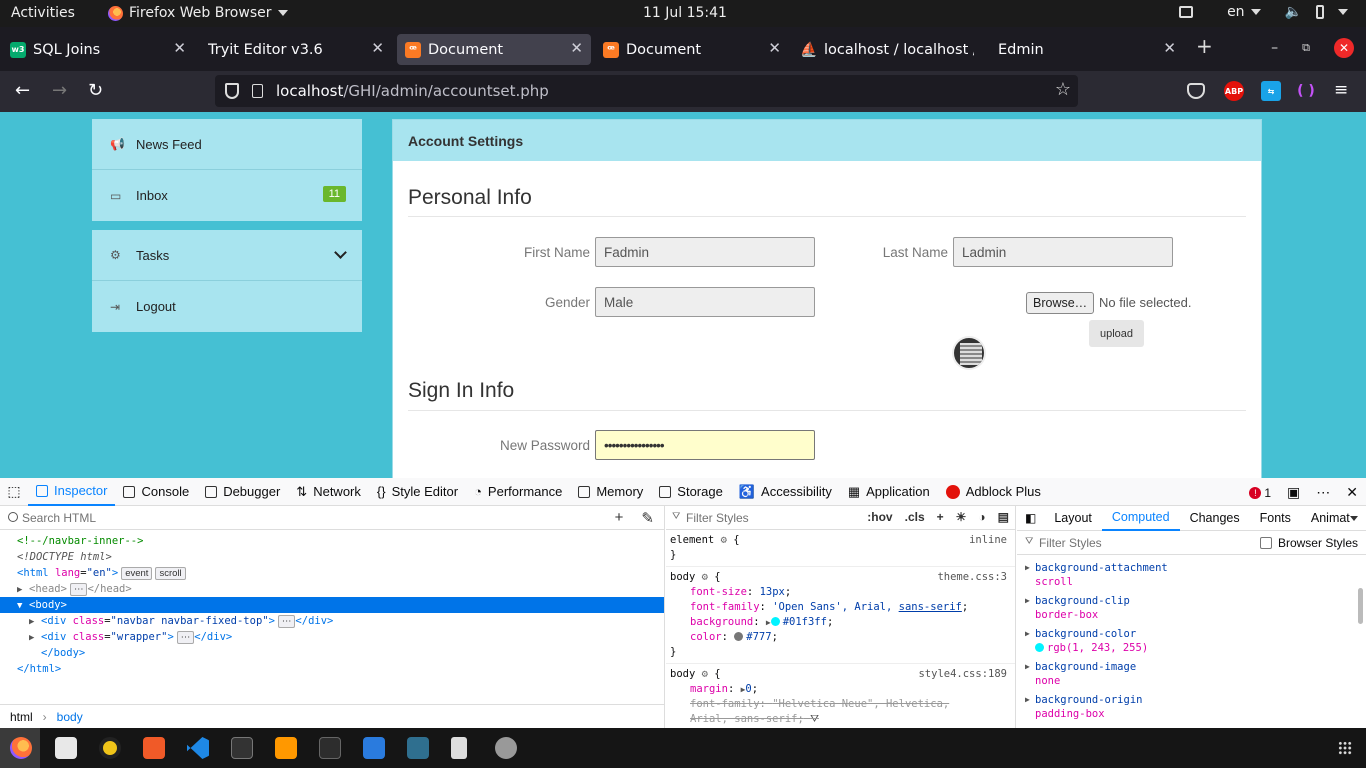  What do you see at coordinates (1265, 543) in the screenshot?
I see `browser-styles-checkbox` at bounding box center [1265, 543].